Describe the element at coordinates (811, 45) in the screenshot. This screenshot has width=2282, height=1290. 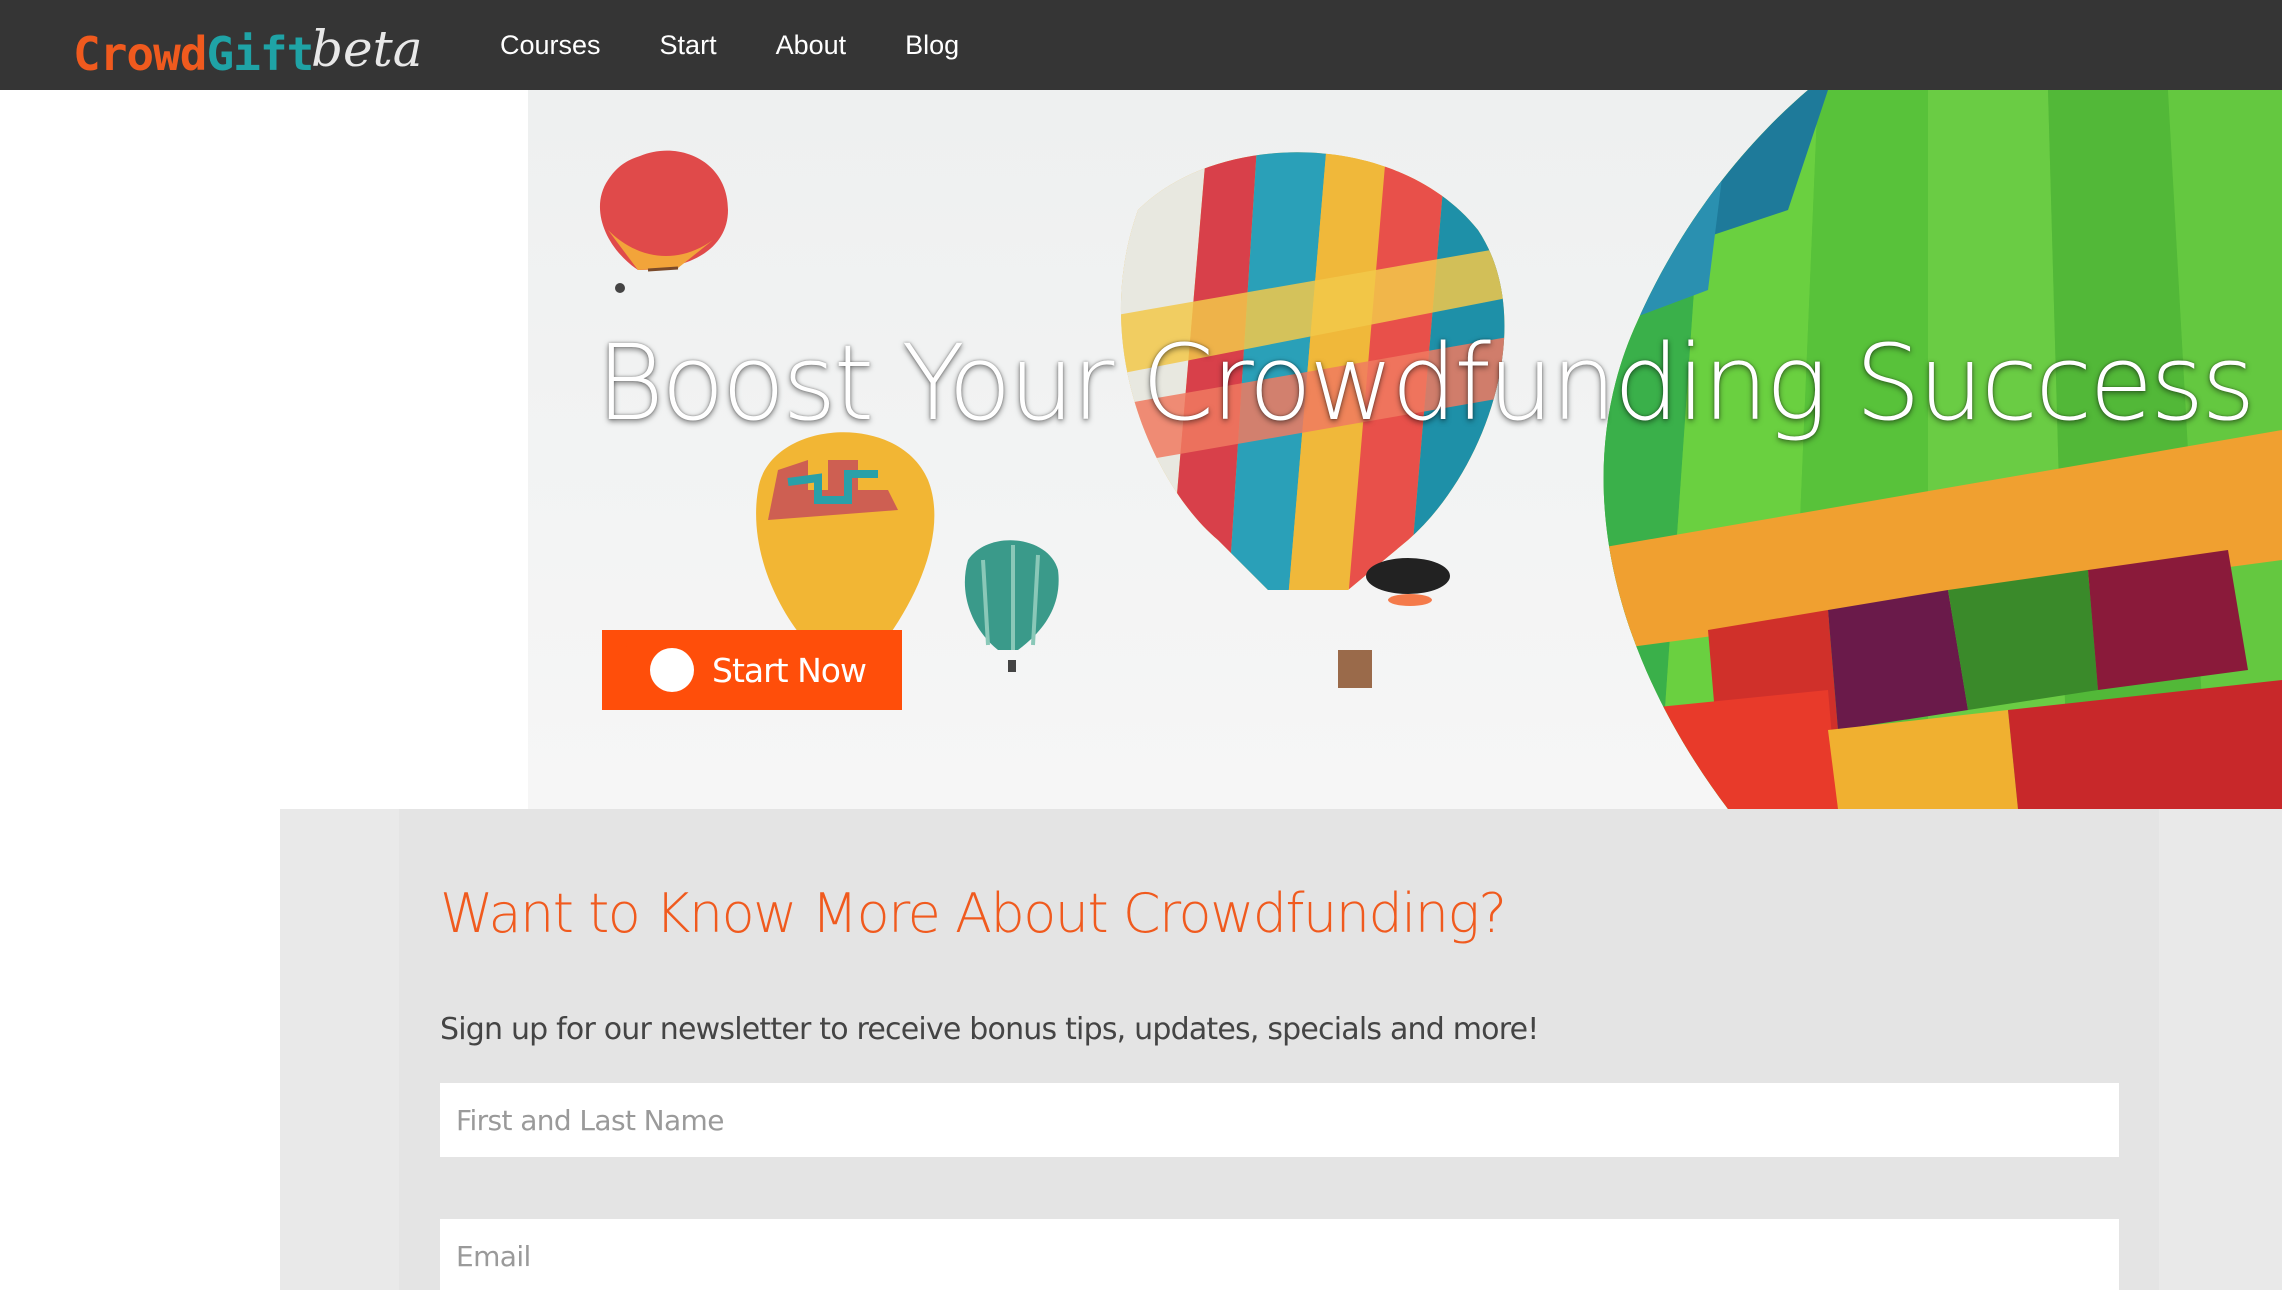
I see `nav-about: About` at that location.